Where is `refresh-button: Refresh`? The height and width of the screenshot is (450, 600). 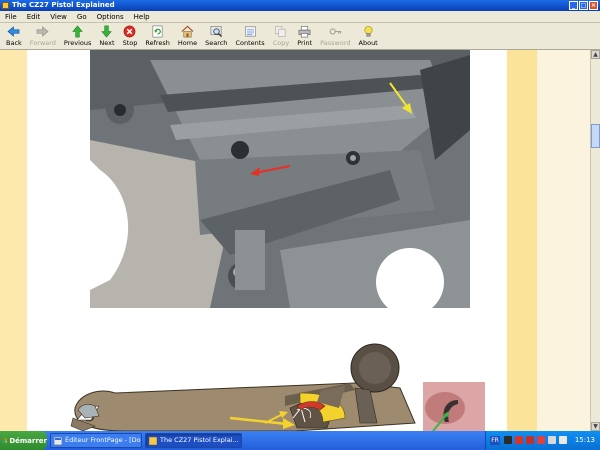
refresh-button: Refresh is located at coordinates (157, 36).